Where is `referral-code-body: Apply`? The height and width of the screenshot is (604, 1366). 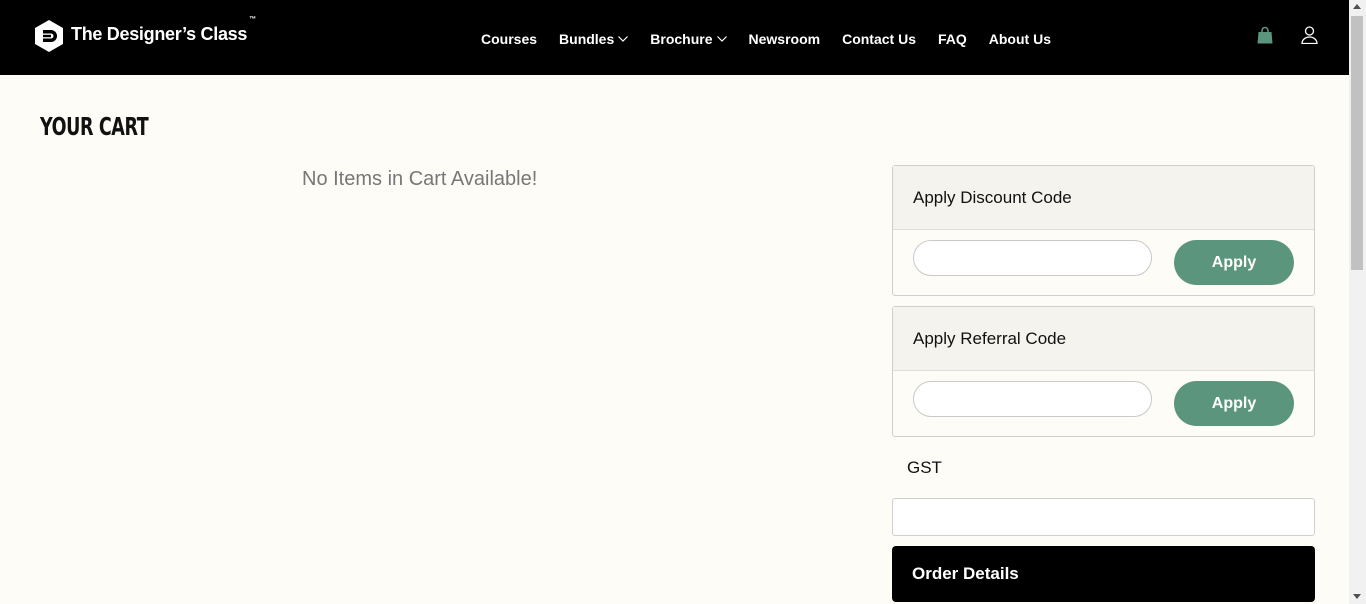 referral-code-body: Apply is located at coordinates (1103, 403).